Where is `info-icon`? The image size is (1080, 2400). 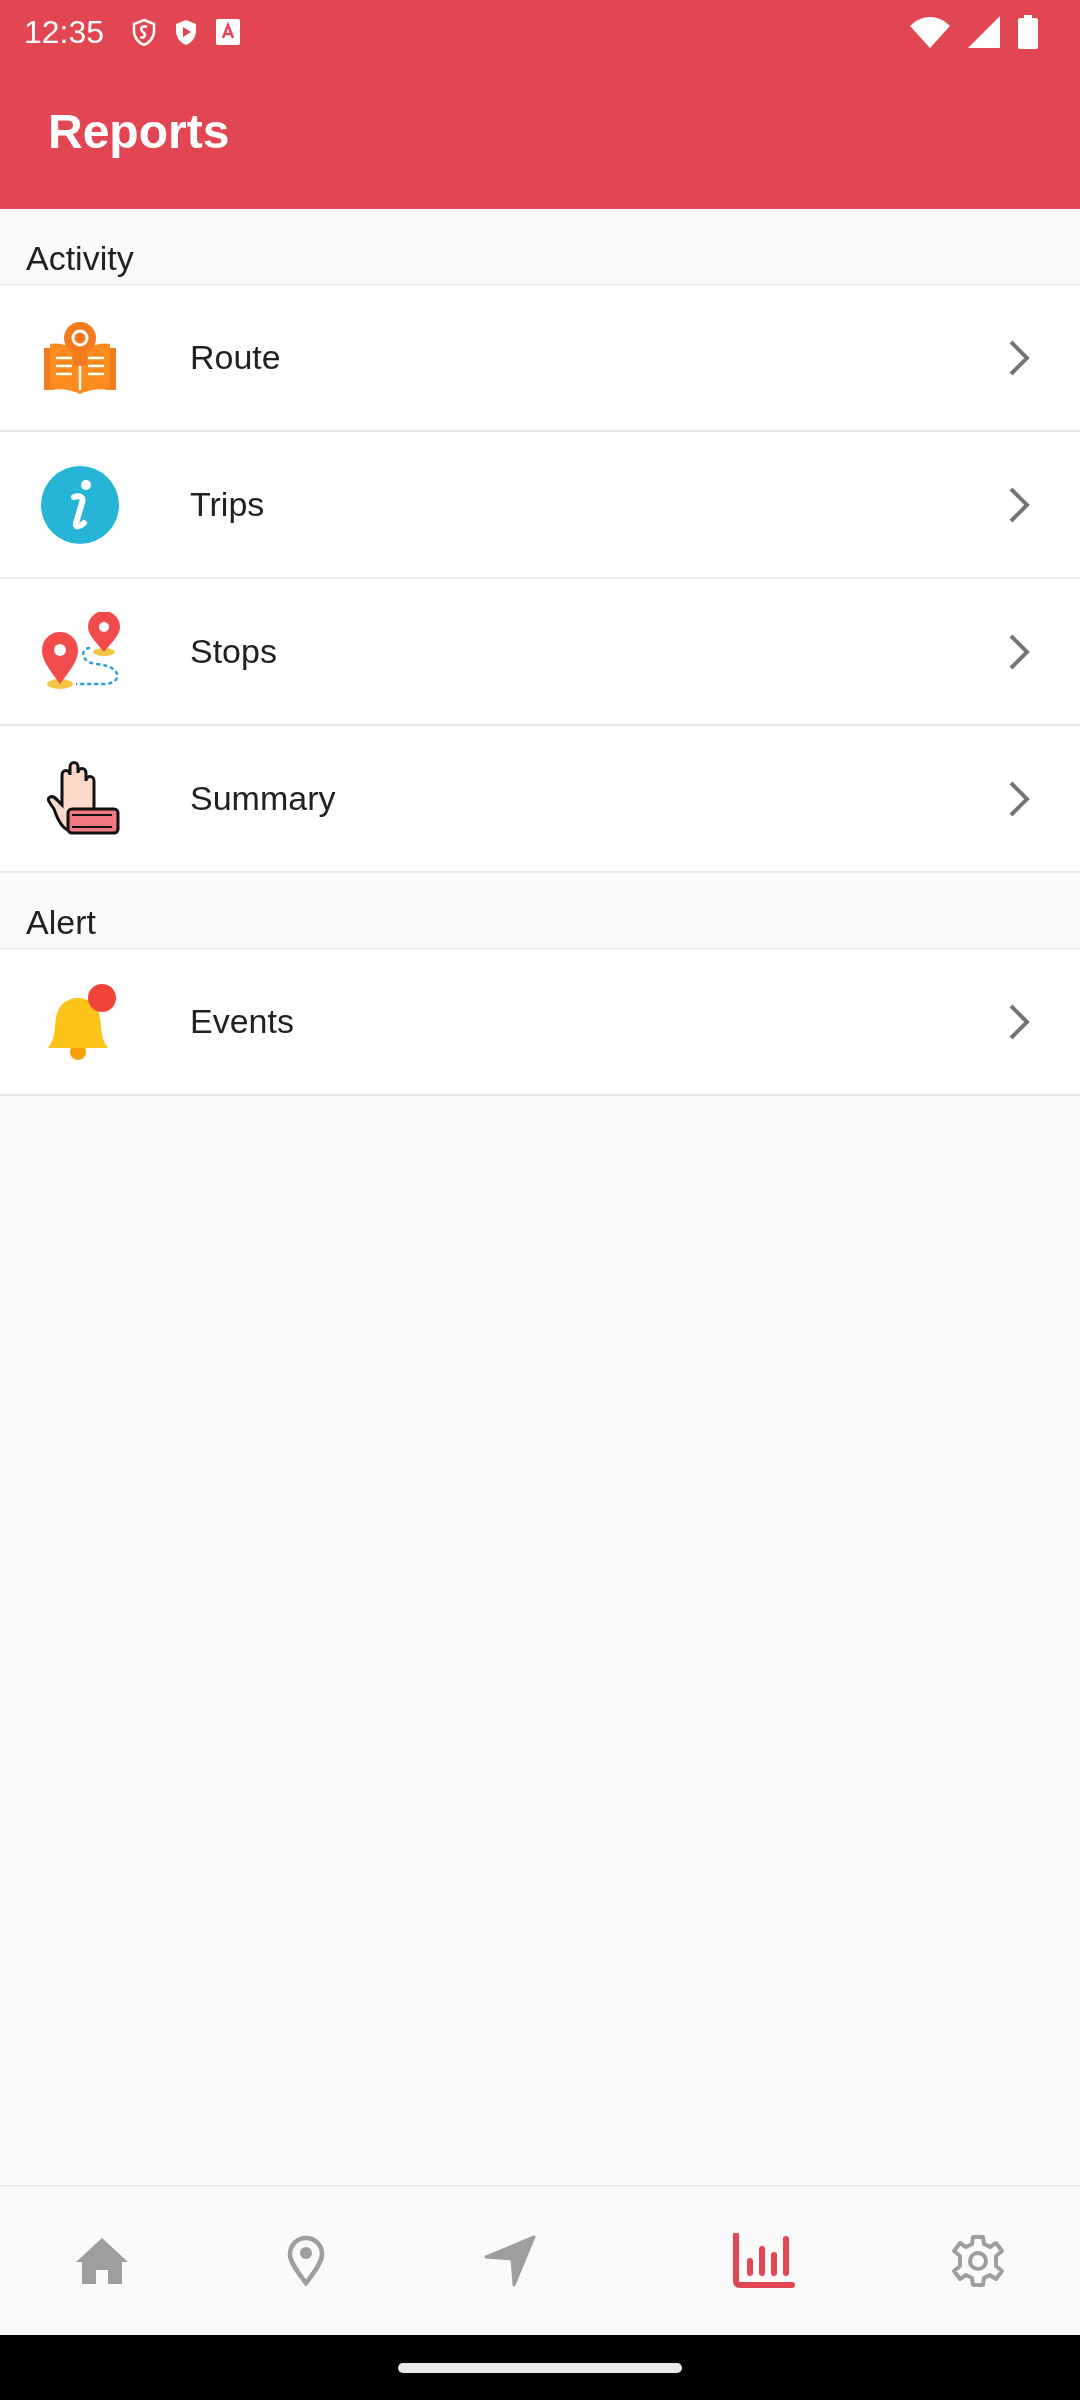 info-icon is located at coordinates (80, 504).